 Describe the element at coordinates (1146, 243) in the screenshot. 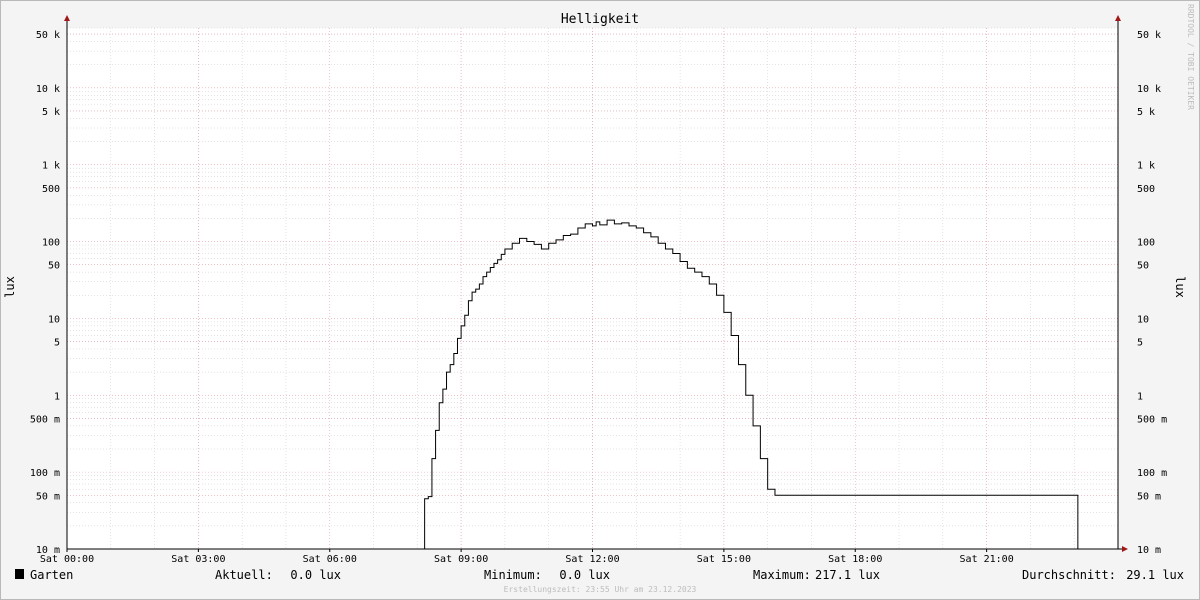

I see `y-tick-label-right: 100` at that location.